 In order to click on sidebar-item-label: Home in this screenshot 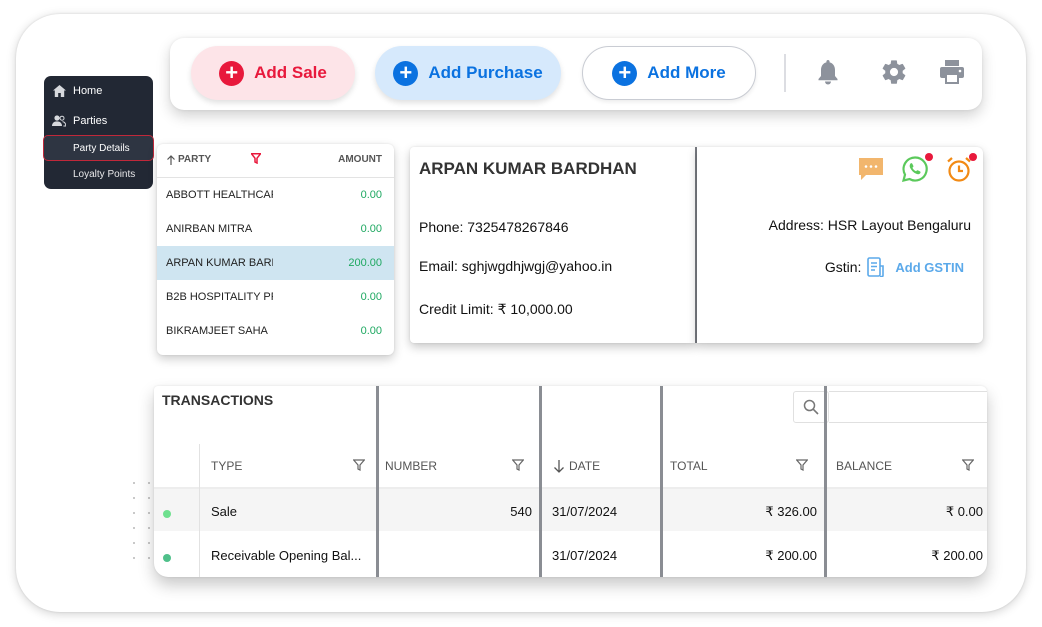, I will do `click(88, 91)`.